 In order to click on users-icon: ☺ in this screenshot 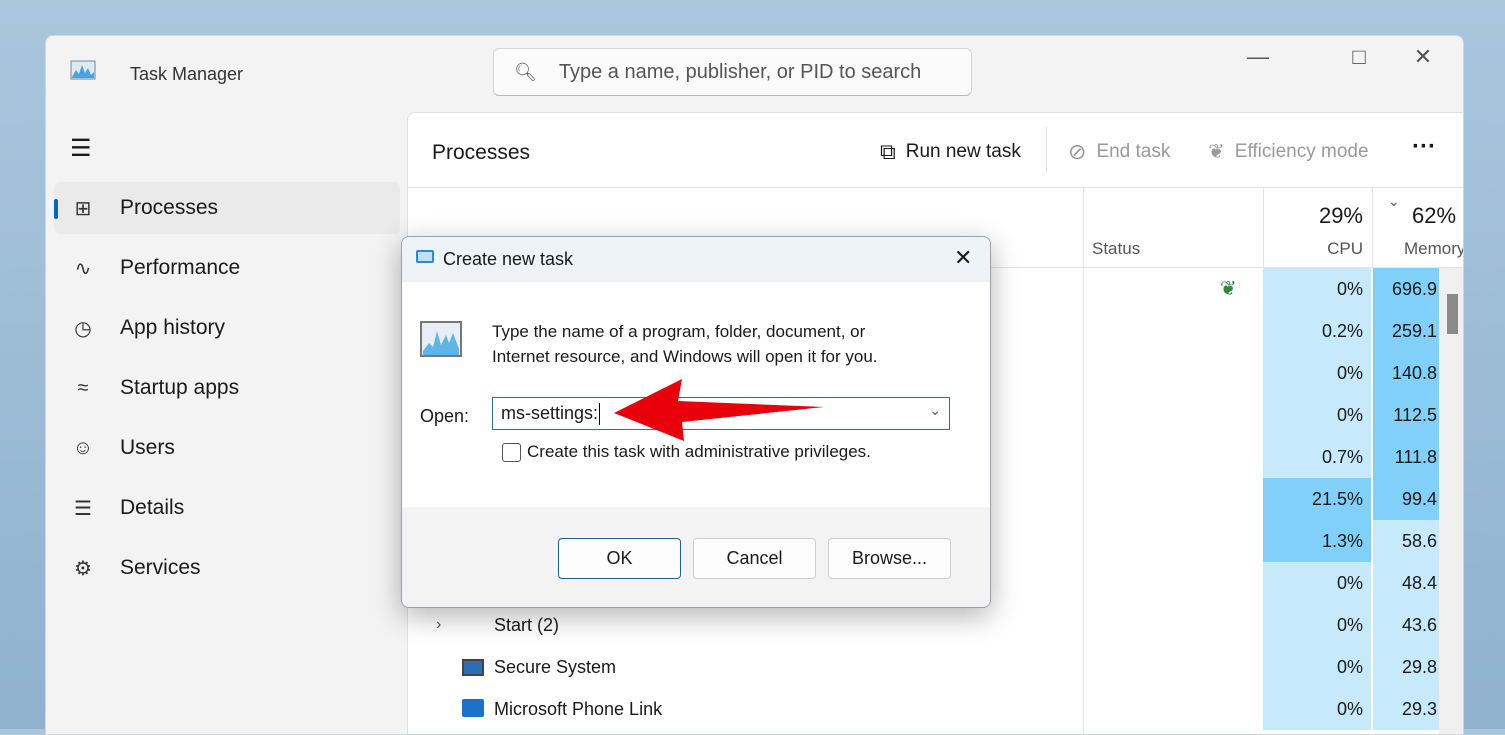, I will do `click(83, 447)`.